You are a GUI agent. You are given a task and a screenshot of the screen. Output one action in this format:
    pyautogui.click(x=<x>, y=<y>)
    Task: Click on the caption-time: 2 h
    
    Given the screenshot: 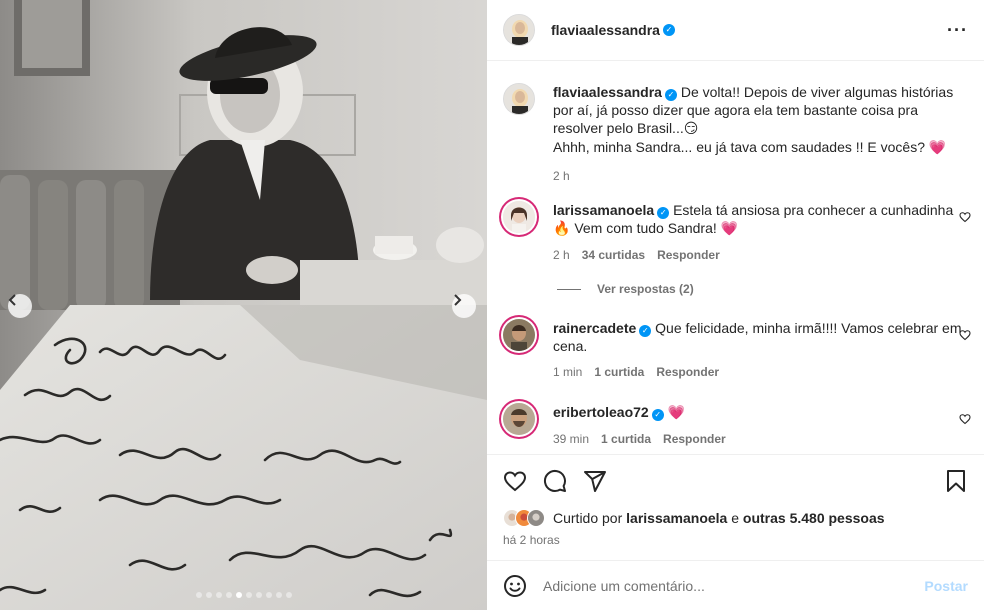 What is the action you would take?
    pyautogui.click(x=561, y=176)
    